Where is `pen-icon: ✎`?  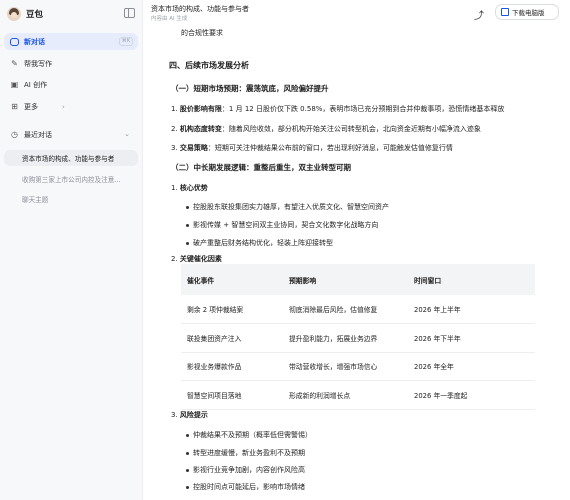 pen-icon: ✎ is located at coordinates (14, 63).